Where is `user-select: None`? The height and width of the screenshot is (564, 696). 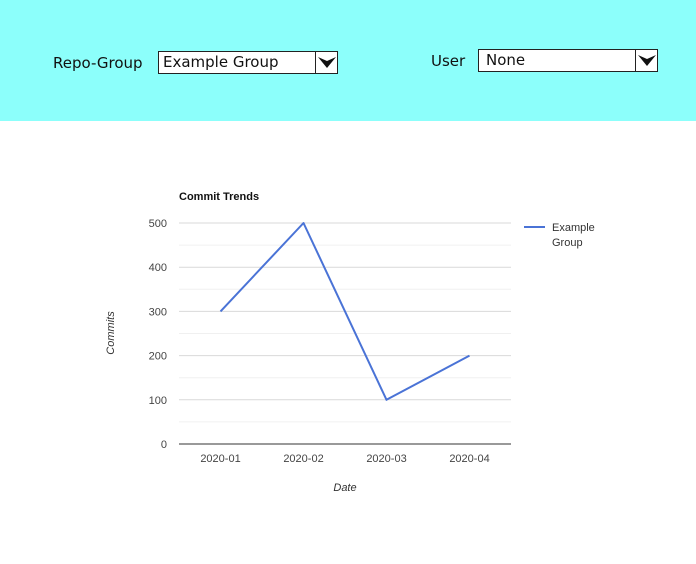
user-select: None is located at coordinates (568, 60).